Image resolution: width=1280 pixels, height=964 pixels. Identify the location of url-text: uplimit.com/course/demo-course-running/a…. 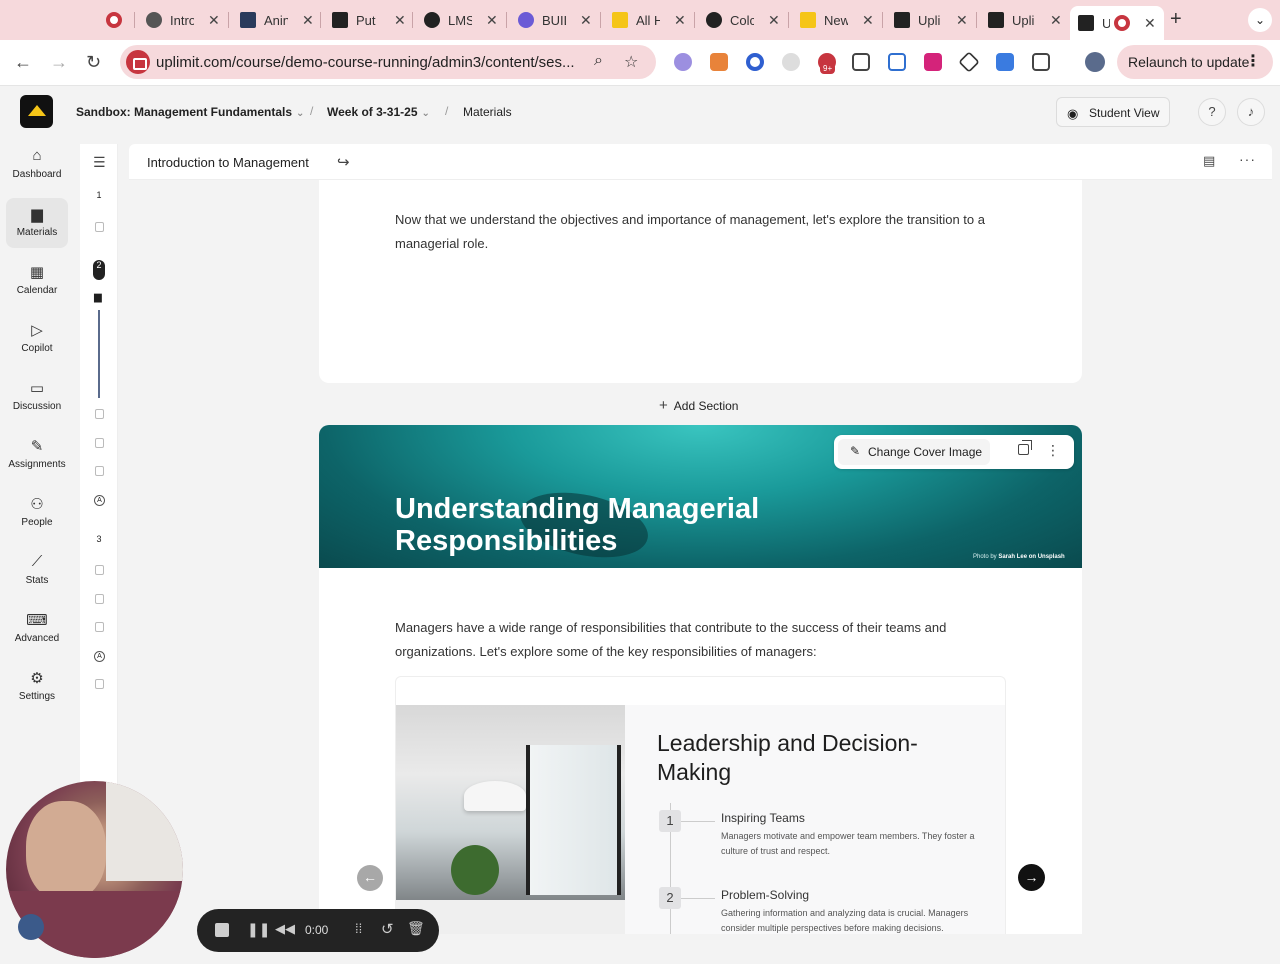
(365, 62).